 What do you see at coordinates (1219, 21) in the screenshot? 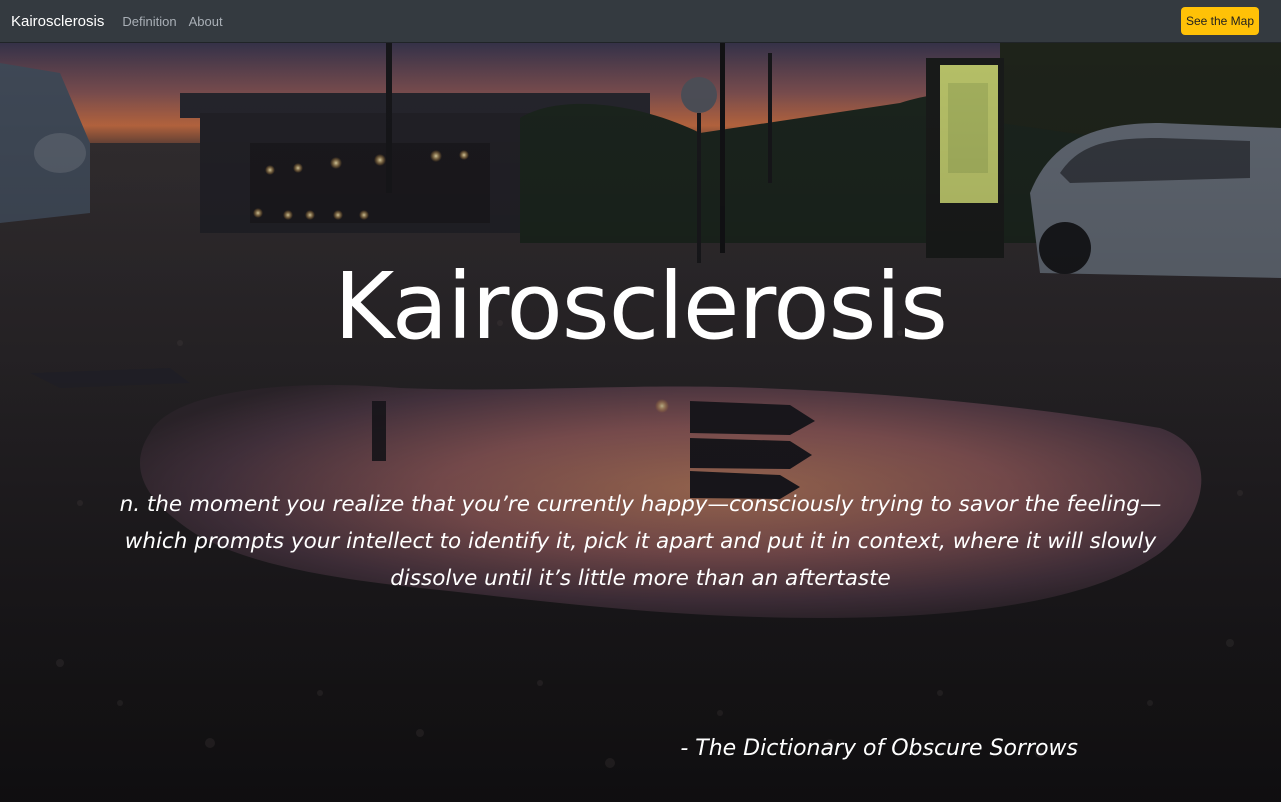
I see `see-the-map-button: See the Map` at bounding box center [1219, 21].